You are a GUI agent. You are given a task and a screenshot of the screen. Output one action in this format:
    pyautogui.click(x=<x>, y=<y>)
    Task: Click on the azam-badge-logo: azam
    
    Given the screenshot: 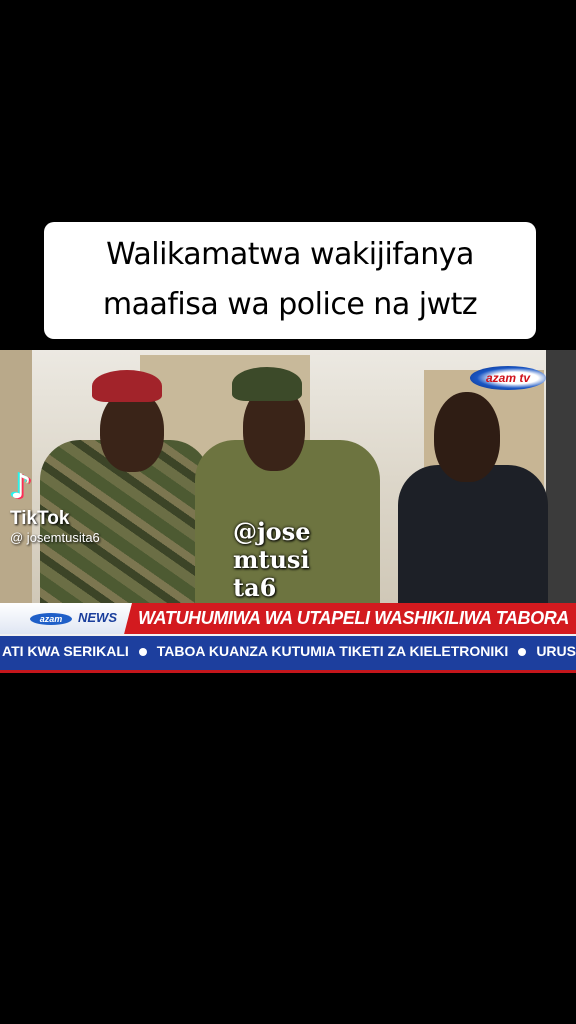 What is the action you would take?
    pyautogui.click(x=51, y=619)
    